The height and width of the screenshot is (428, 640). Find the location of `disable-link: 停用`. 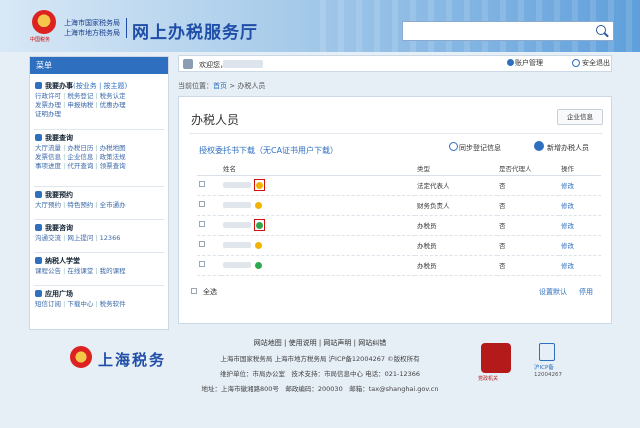

disable-link: 停用 is located at coordinates (586, 292).